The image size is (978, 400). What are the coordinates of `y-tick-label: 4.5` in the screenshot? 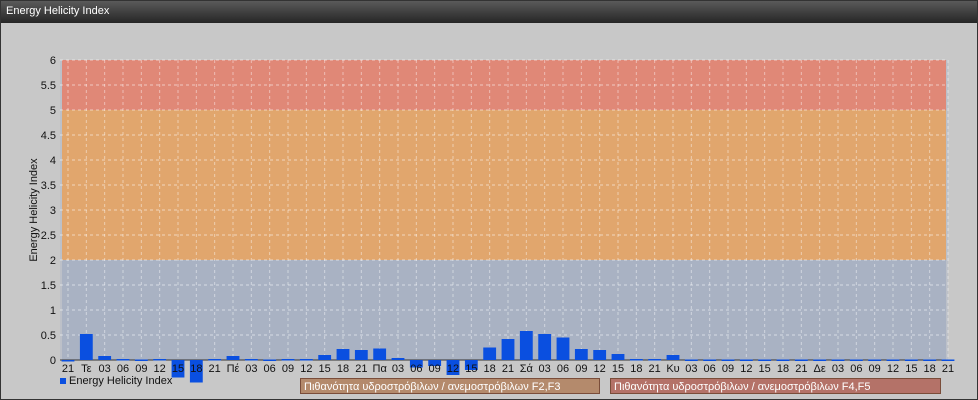 It's located at (48, 136).